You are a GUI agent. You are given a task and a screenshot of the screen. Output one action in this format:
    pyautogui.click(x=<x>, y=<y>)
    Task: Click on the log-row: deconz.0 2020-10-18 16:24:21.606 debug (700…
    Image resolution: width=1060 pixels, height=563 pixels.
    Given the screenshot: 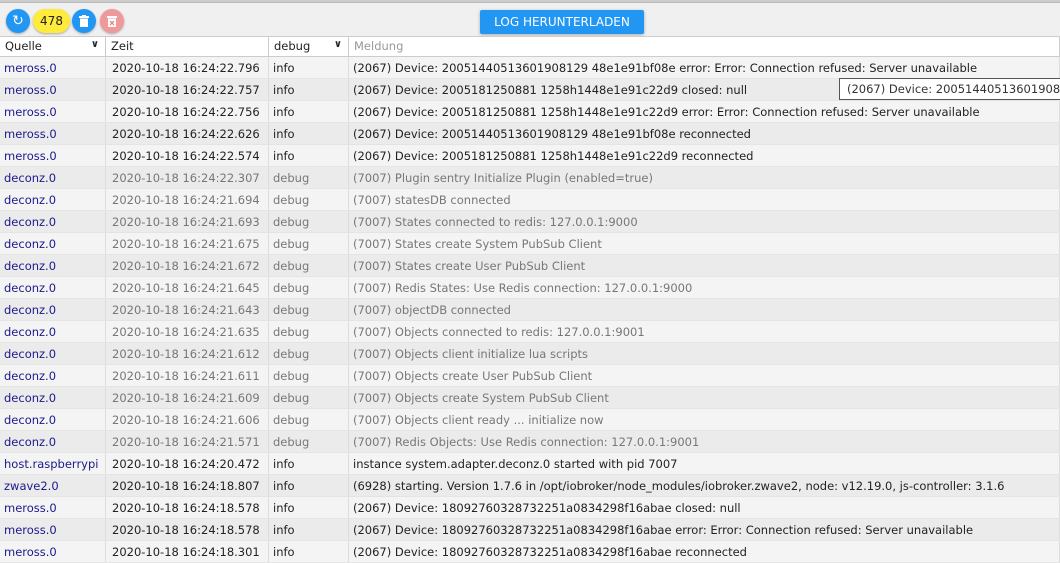 What is the action you would take?
    pyautogui.click(x=530, y=420)
    